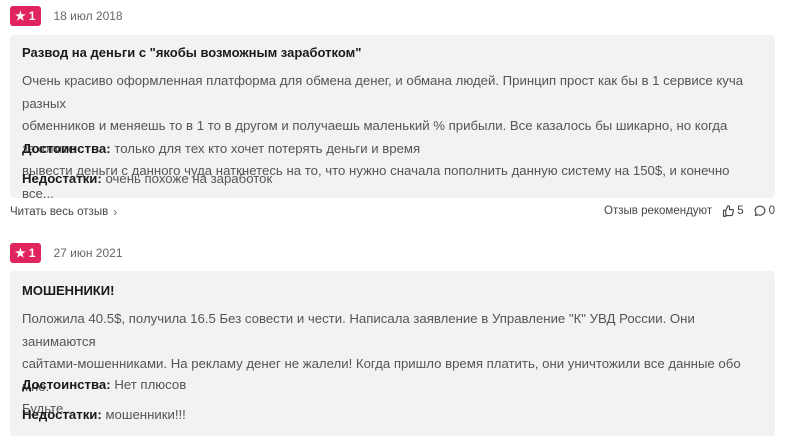  Describe the element at coordinates (88, 253) in the screenshot. I see `review-date: 27 июн 2021` at that location.